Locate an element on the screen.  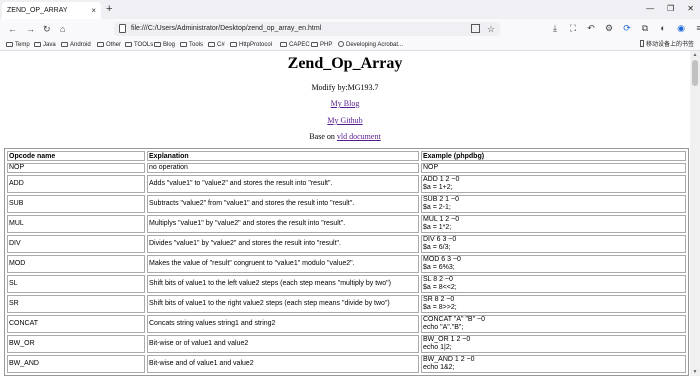
mobile-bookmarks: 移动设备上的书签 is located at coordinates (666, 45).